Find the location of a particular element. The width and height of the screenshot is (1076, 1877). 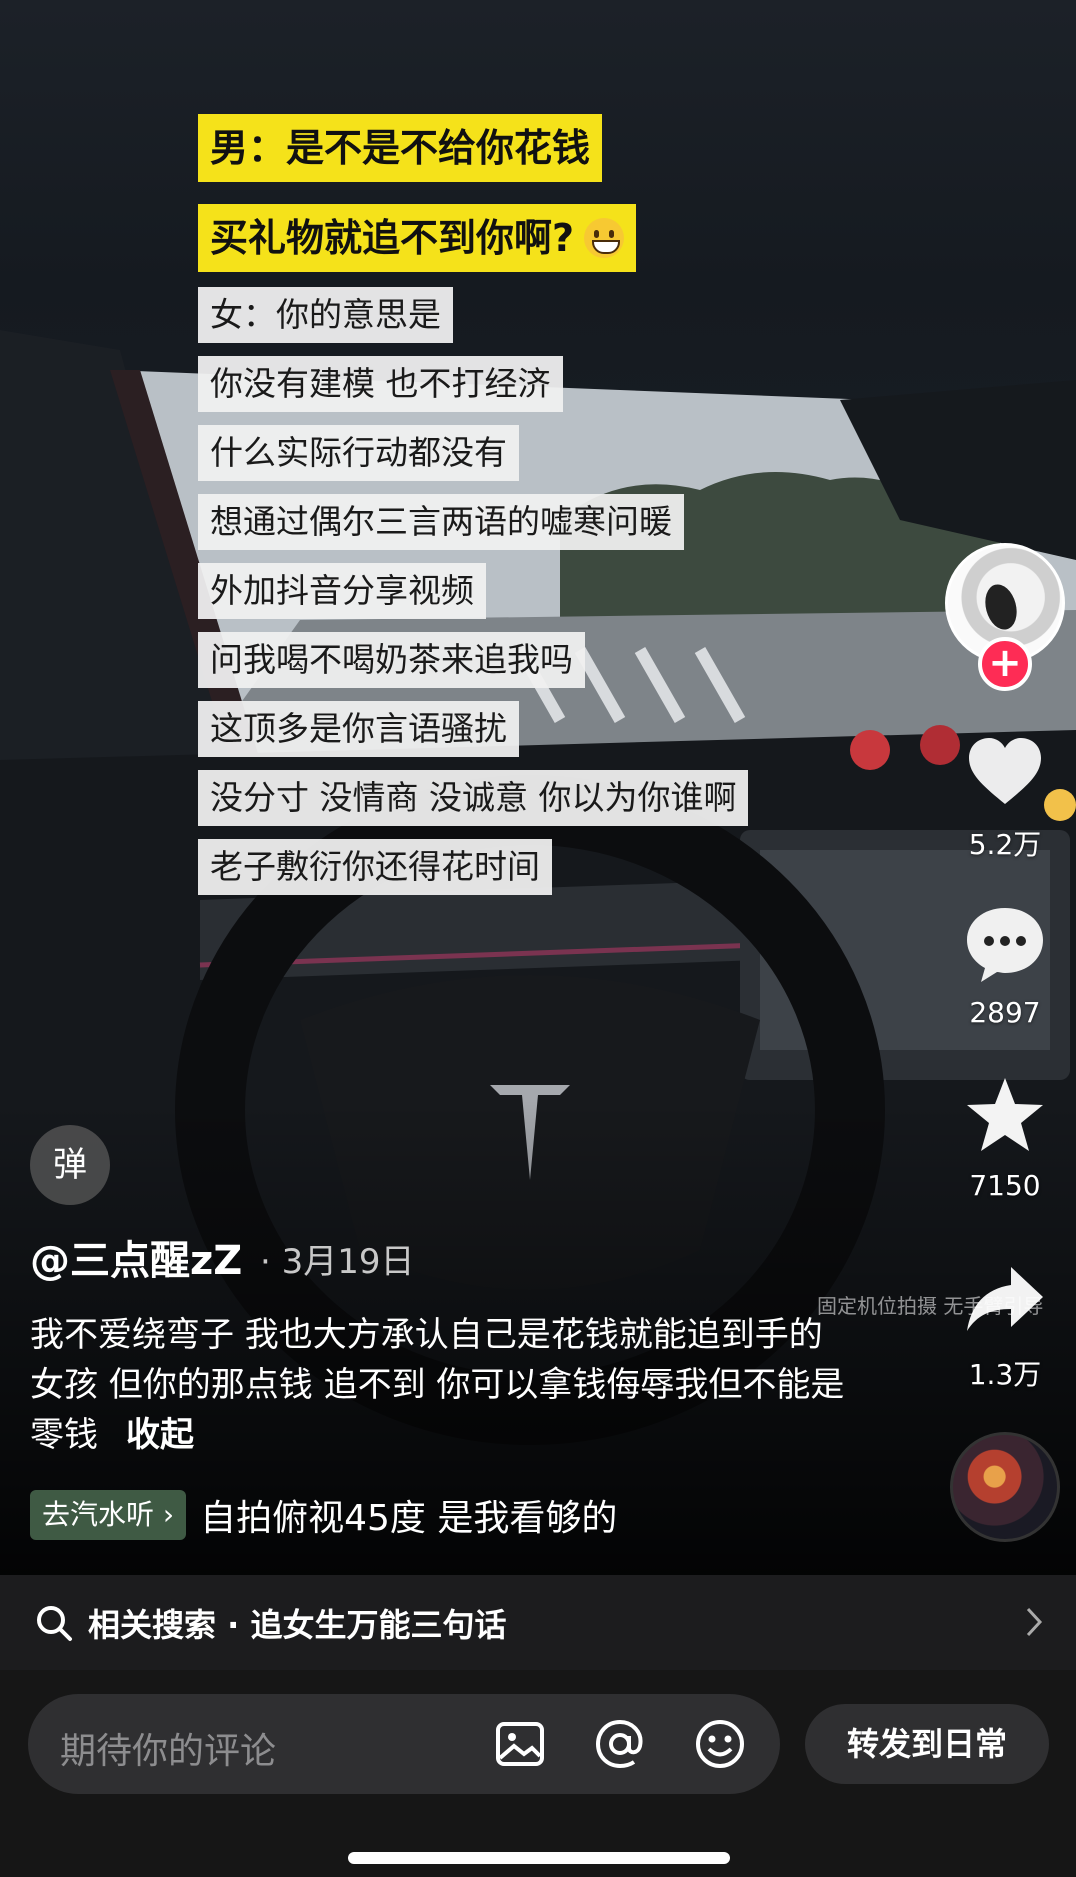

post-date: · 3月19日 is located at coordinates (337, 1262).